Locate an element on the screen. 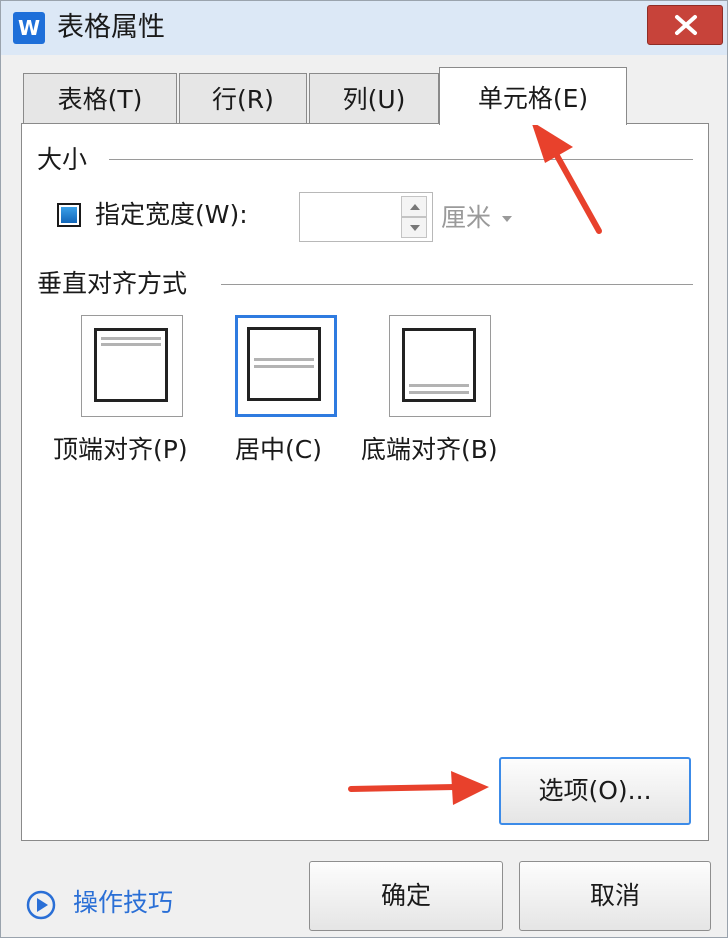 The image size is (728, 938). preferred-width-checkbox is located at coordinates (69, 215).